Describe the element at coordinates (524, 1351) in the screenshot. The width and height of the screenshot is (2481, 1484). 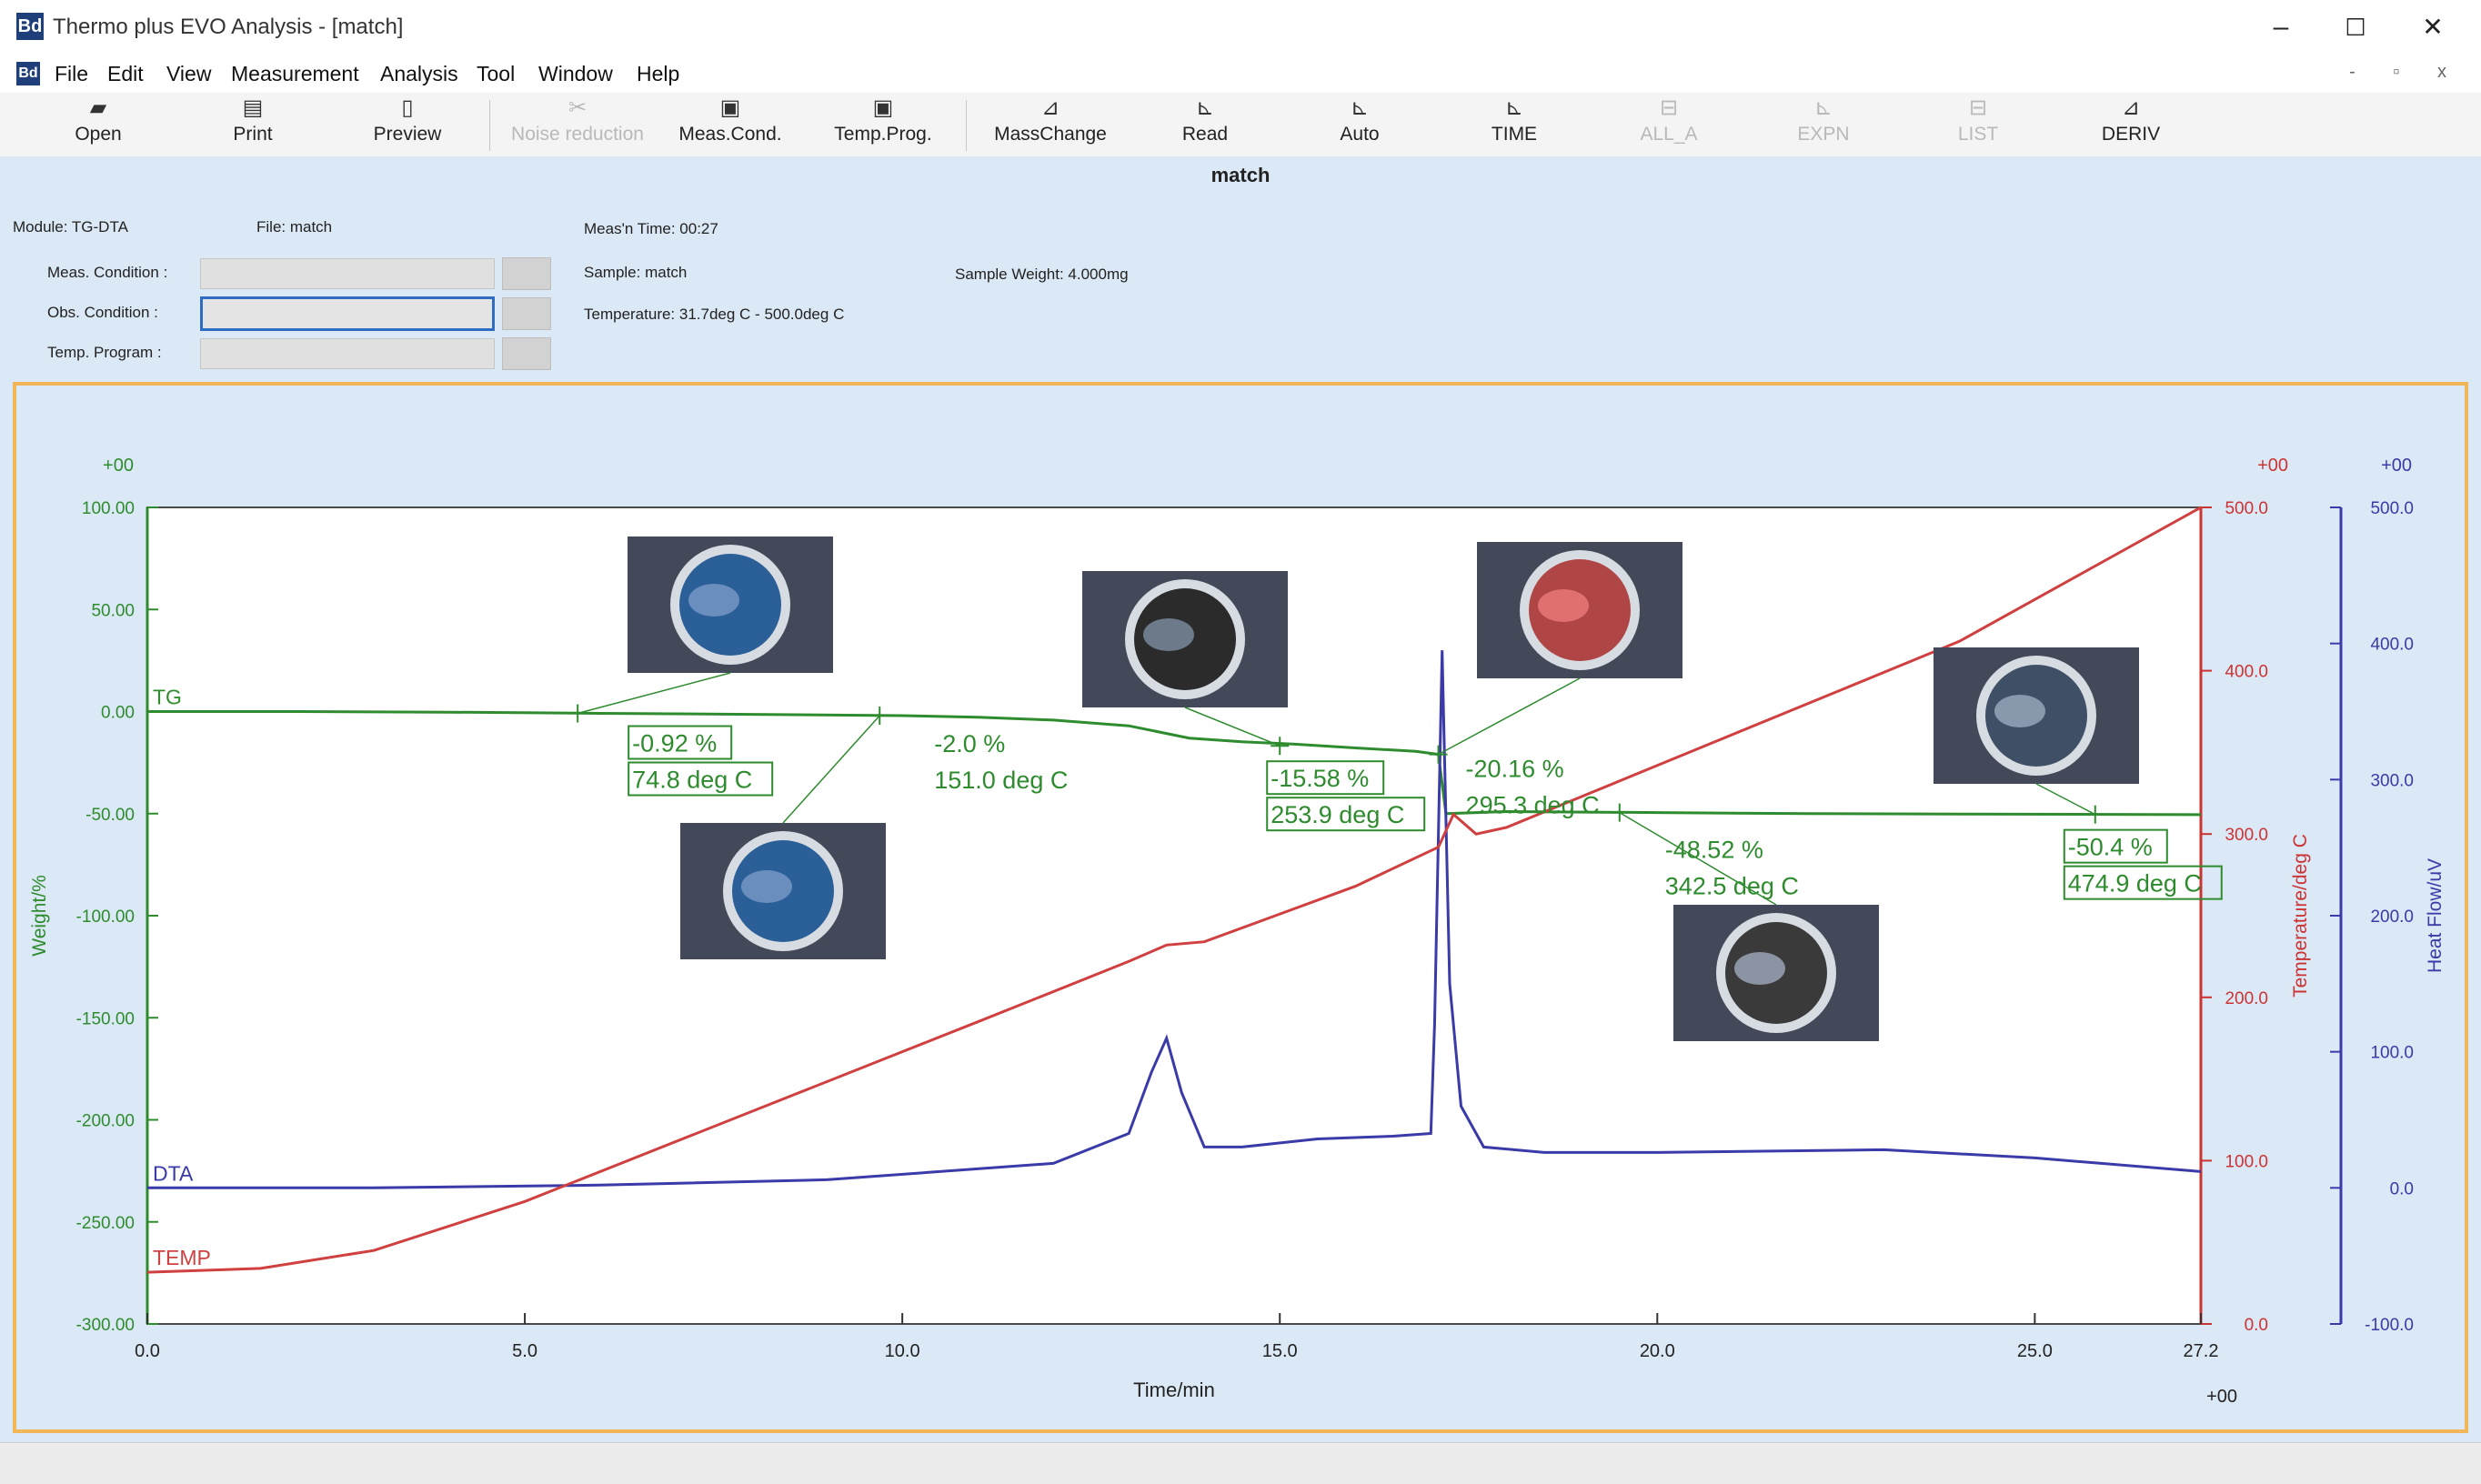
I see `x-axis-tick-label: 5.0` at that location.